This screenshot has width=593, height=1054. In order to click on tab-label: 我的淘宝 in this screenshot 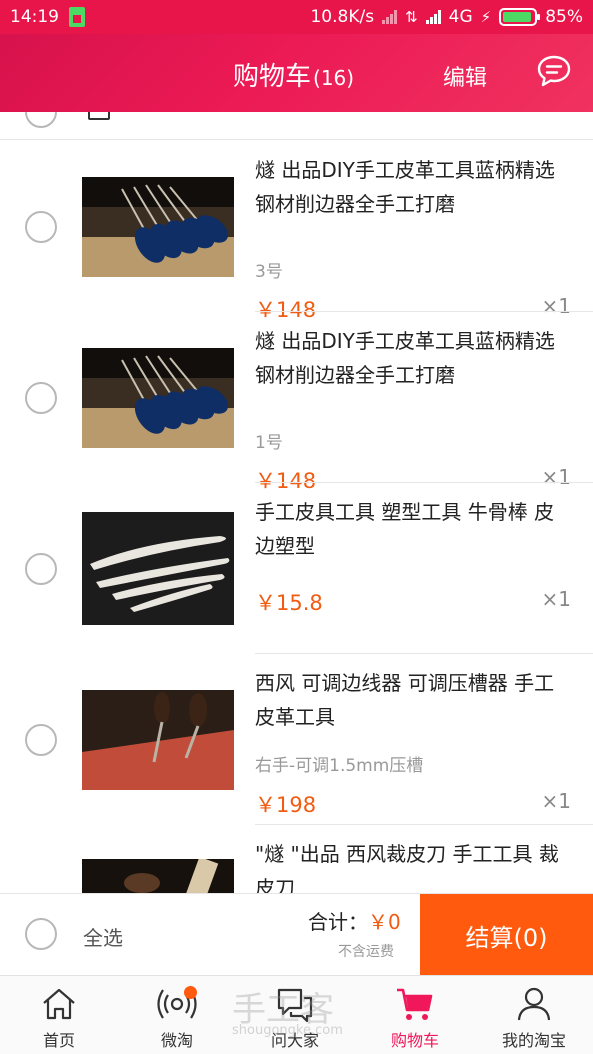, I will do `click(533, 1040)`.